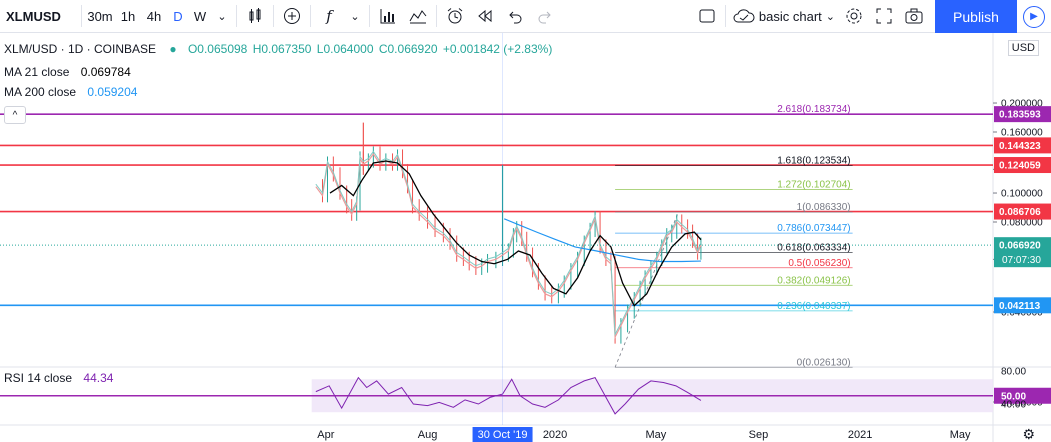 The image size is (1051, 442). Describe the element at coordinates (105, 72) in the screenshot. I see `ma21-value: 0.069784` at that location.